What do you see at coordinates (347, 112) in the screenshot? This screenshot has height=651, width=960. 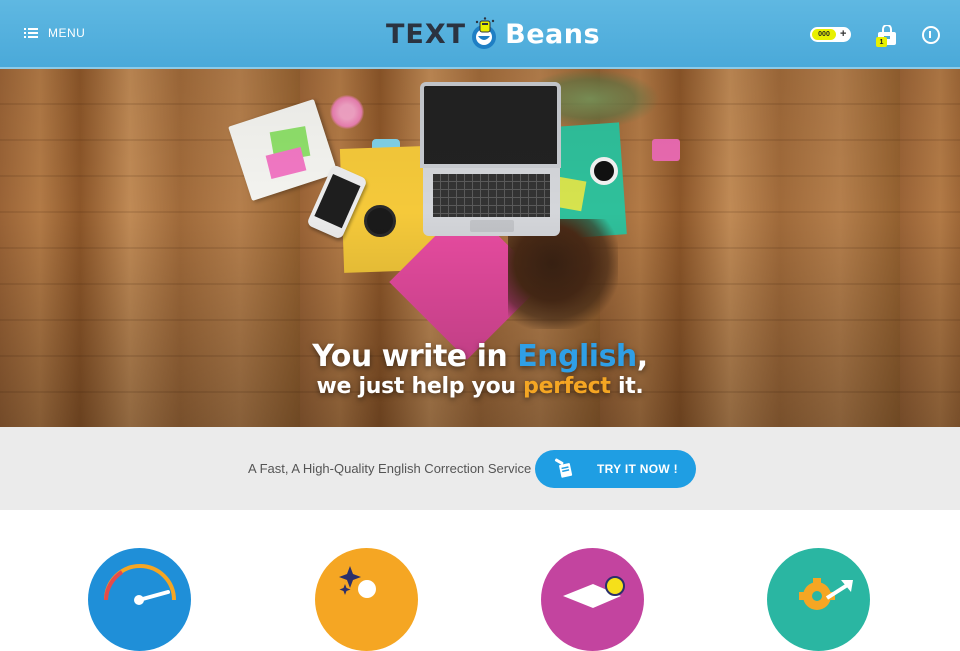 I see `flower-image` at bounding box center [347, 112].